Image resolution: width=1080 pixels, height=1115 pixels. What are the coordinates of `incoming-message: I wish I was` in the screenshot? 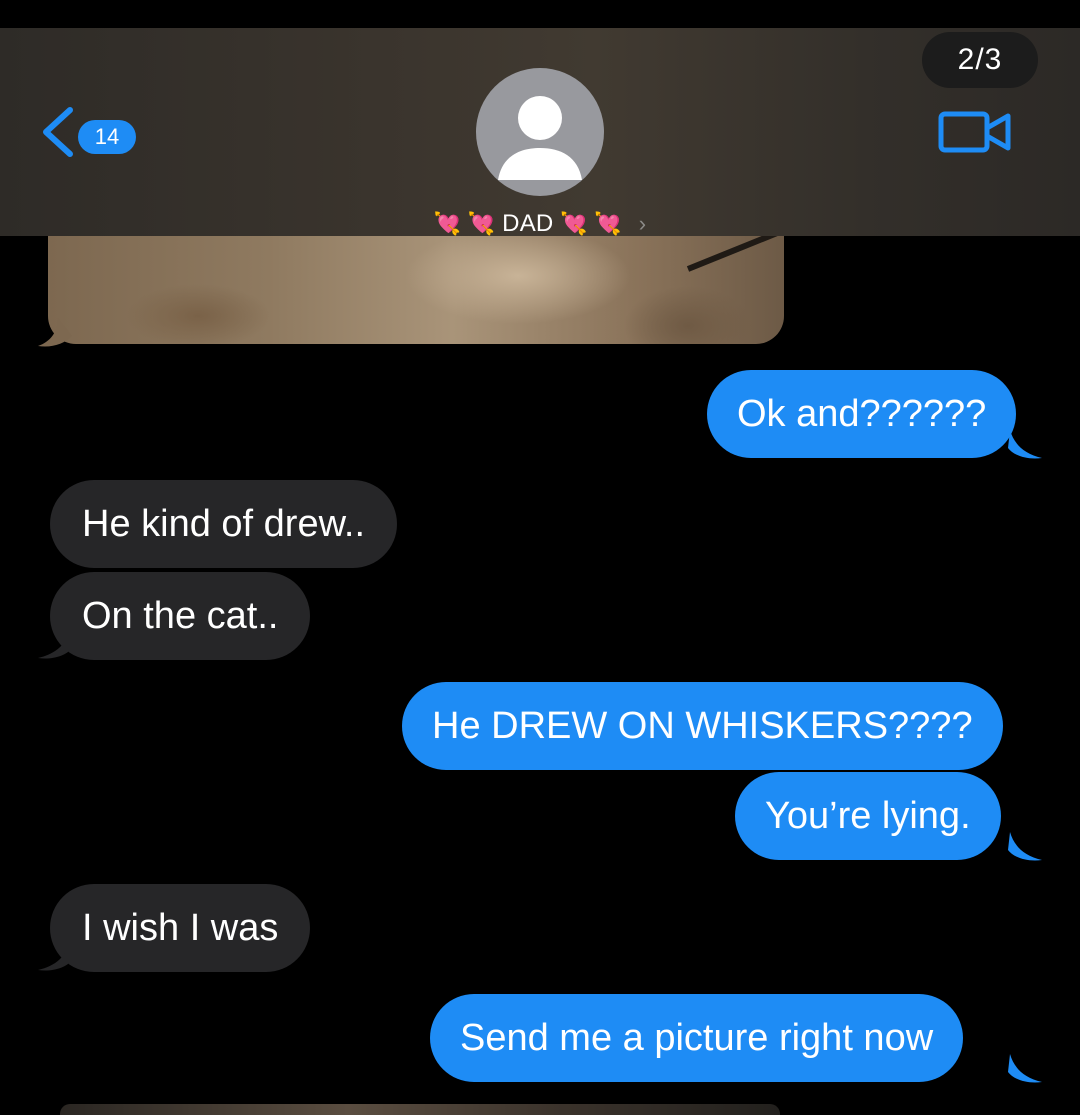 It's located at (180, 928).